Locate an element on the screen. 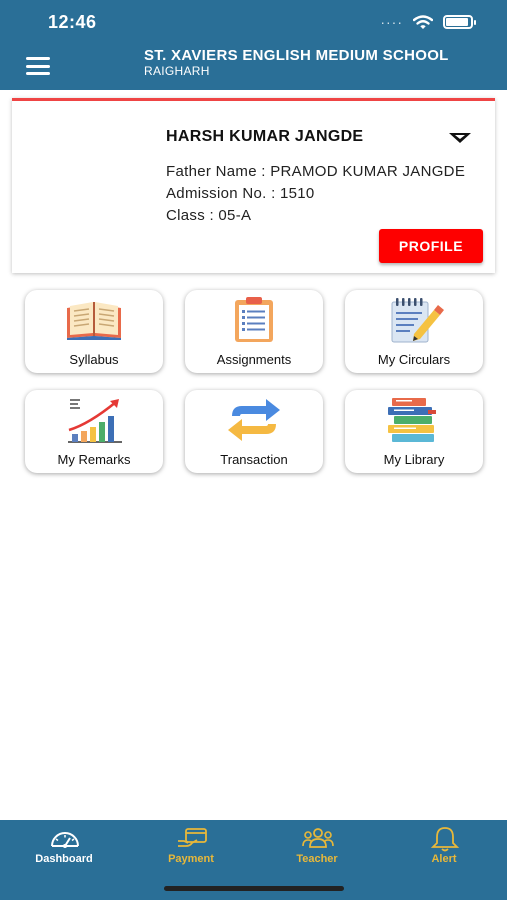 This screenshot has height=900, width=507. clipboard-icon is located at coordinates (254, 319).